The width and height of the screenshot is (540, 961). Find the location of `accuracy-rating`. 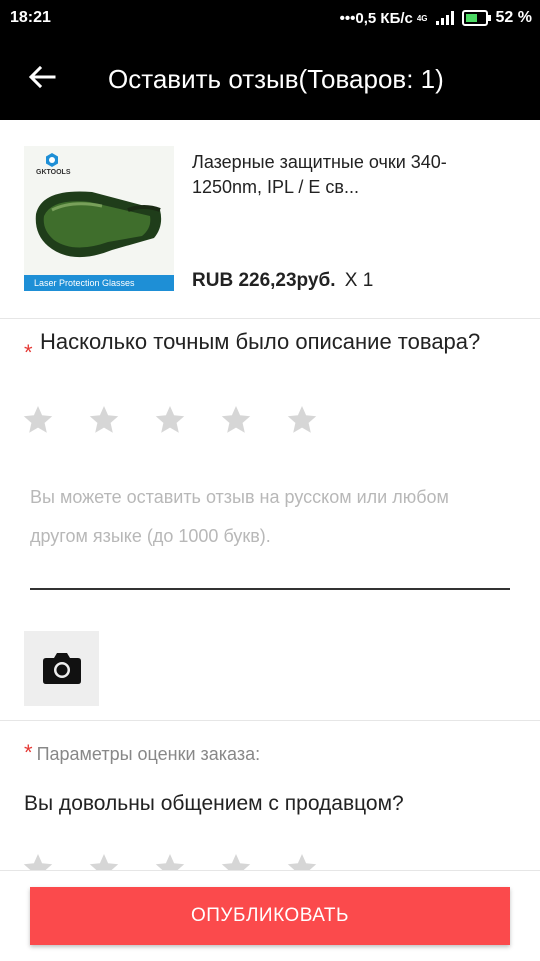

accuracy-rating is located at coordinates (170, 420).